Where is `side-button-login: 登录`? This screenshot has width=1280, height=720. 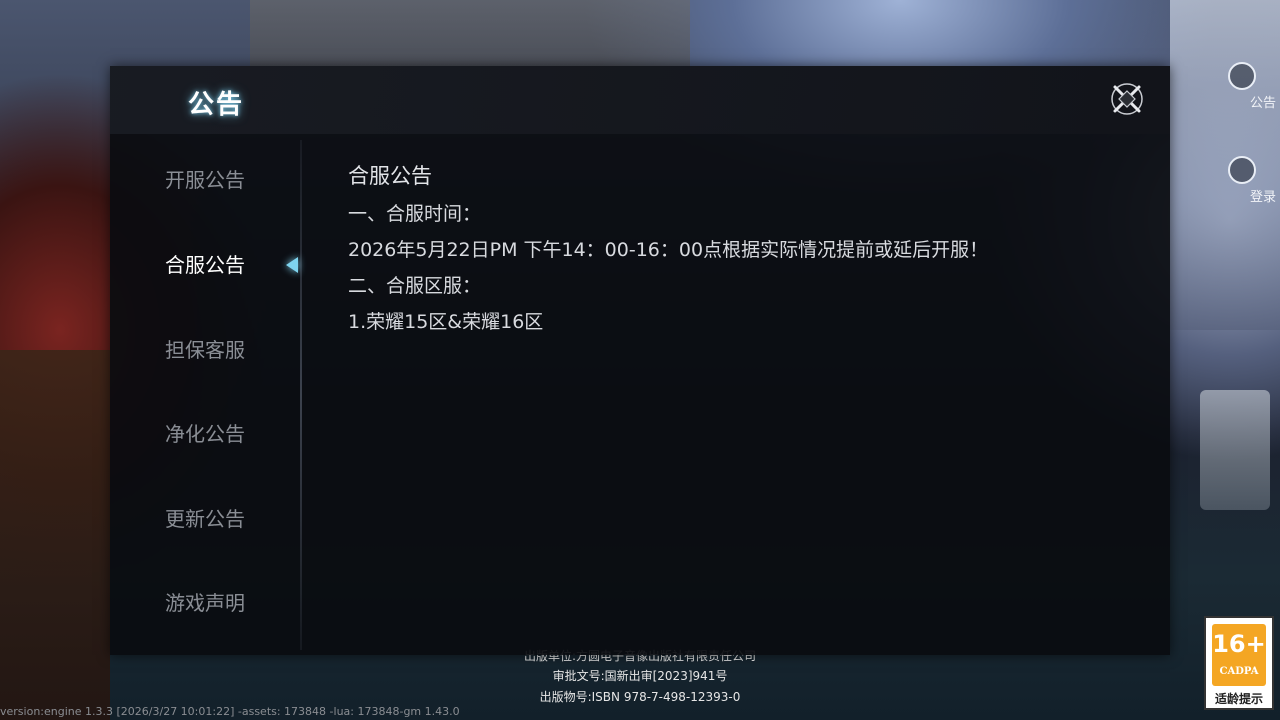
side-button-login: 登录 is located at coordinates (1245, 181).